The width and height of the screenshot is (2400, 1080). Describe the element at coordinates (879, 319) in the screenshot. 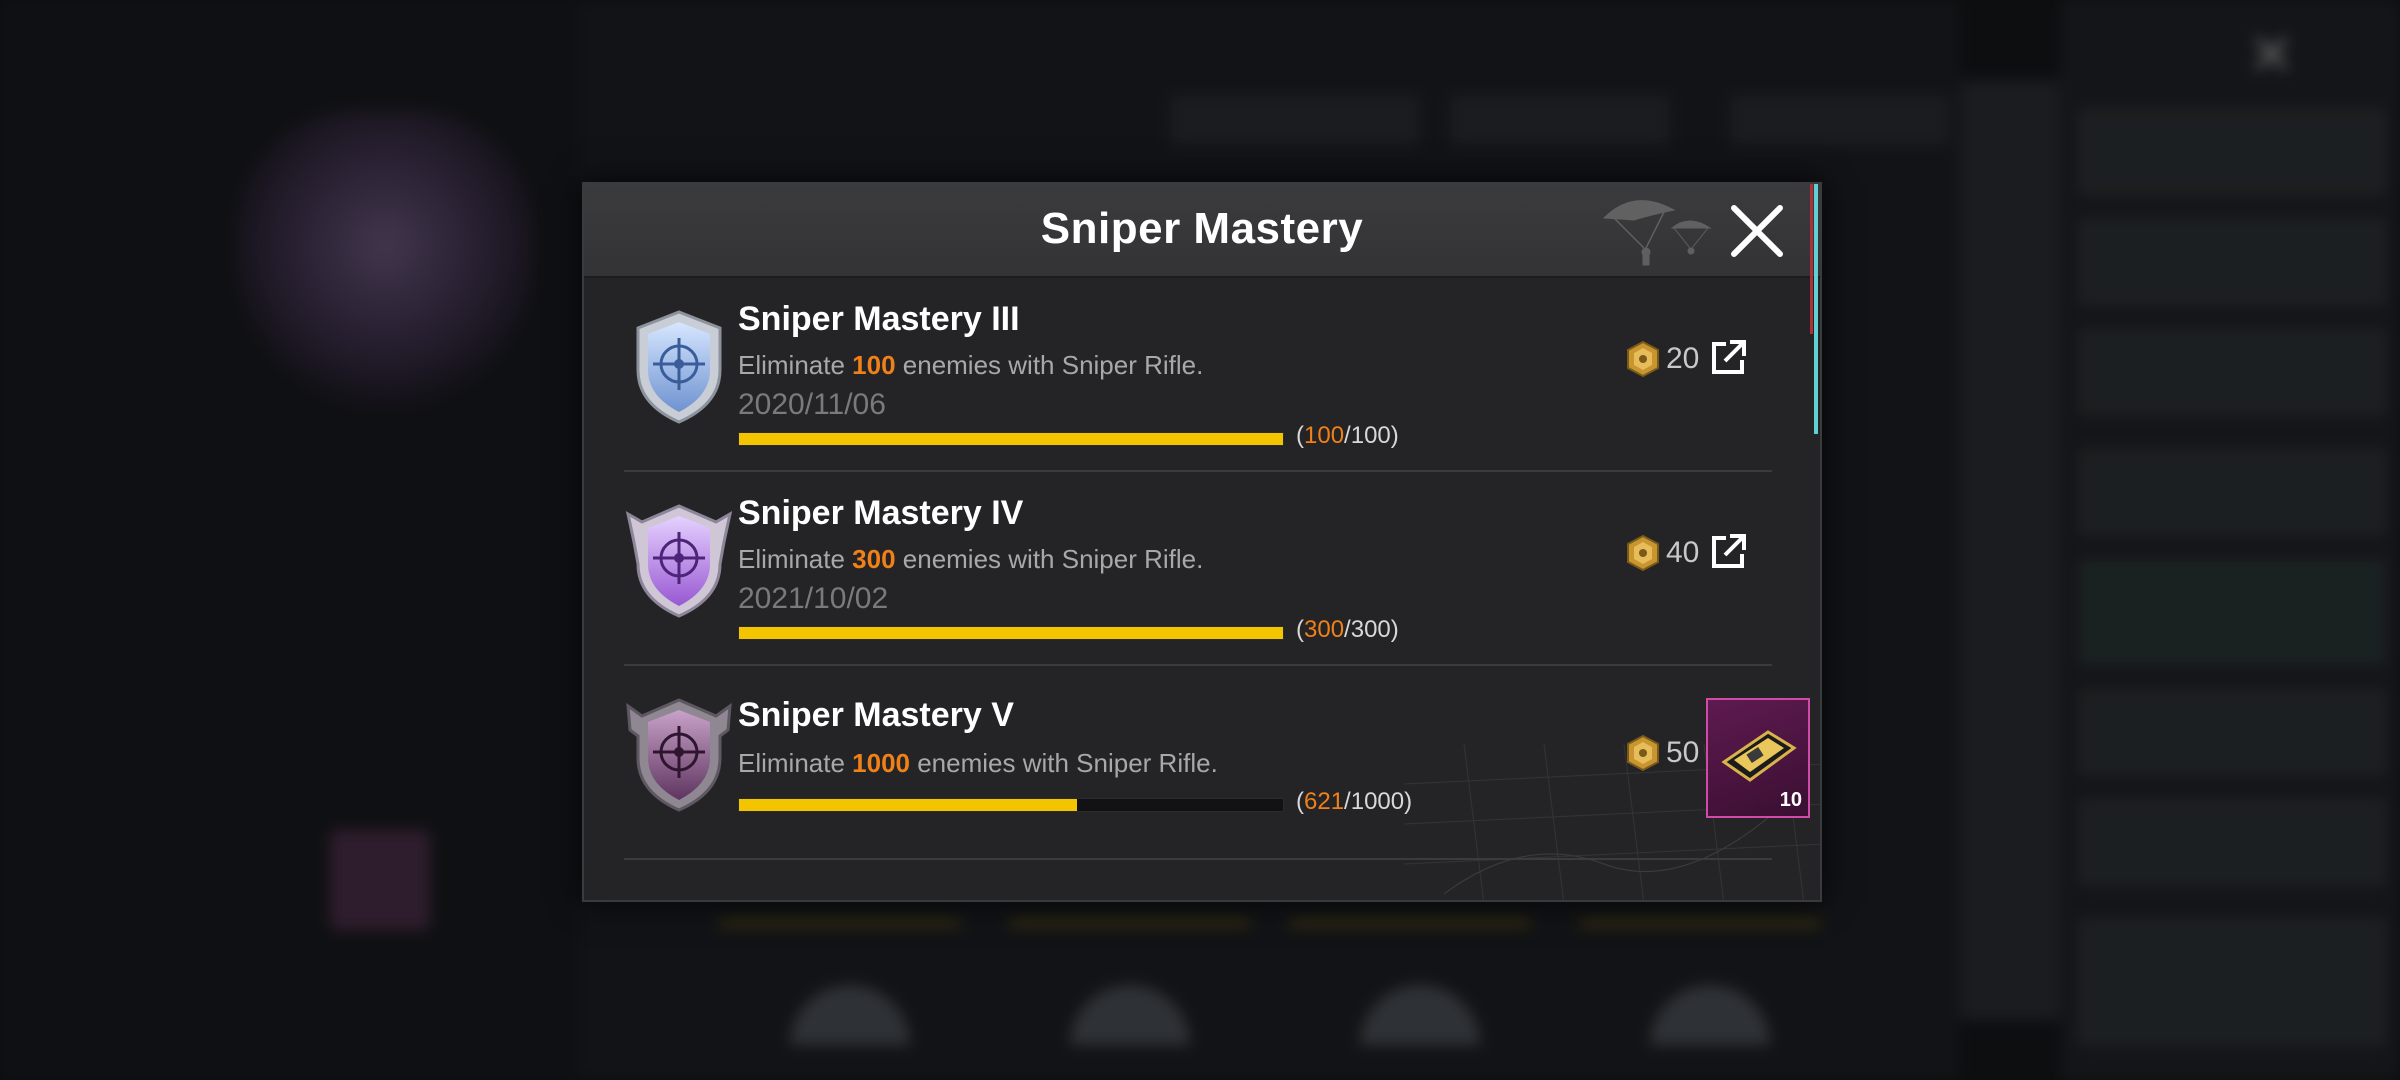

I see `achievement-name: Sniper Mastery III` at that location.